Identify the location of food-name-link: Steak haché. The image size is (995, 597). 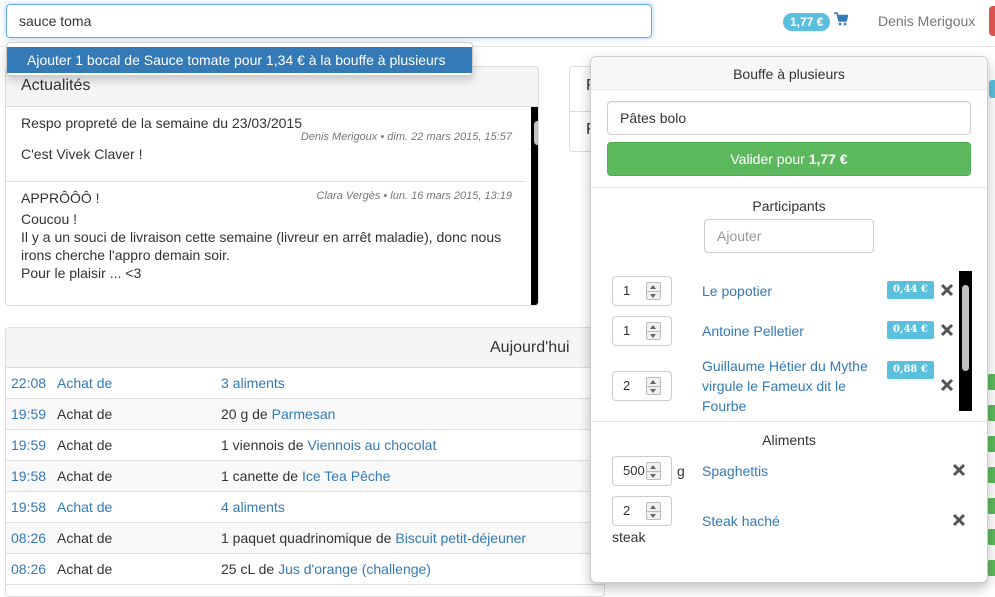
(741, 521).